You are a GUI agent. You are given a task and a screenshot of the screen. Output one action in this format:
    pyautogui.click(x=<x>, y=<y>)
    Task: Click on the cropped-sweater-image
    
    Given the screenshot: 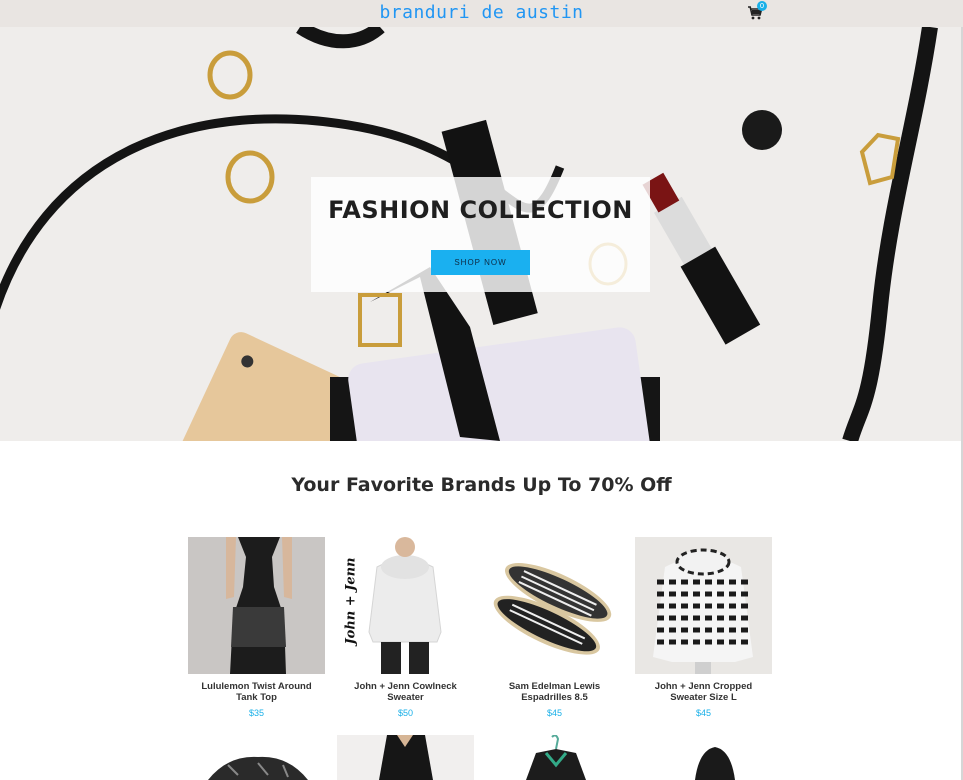 What is the action you would take?
    pyautogui.click(x=703, y=605)
    